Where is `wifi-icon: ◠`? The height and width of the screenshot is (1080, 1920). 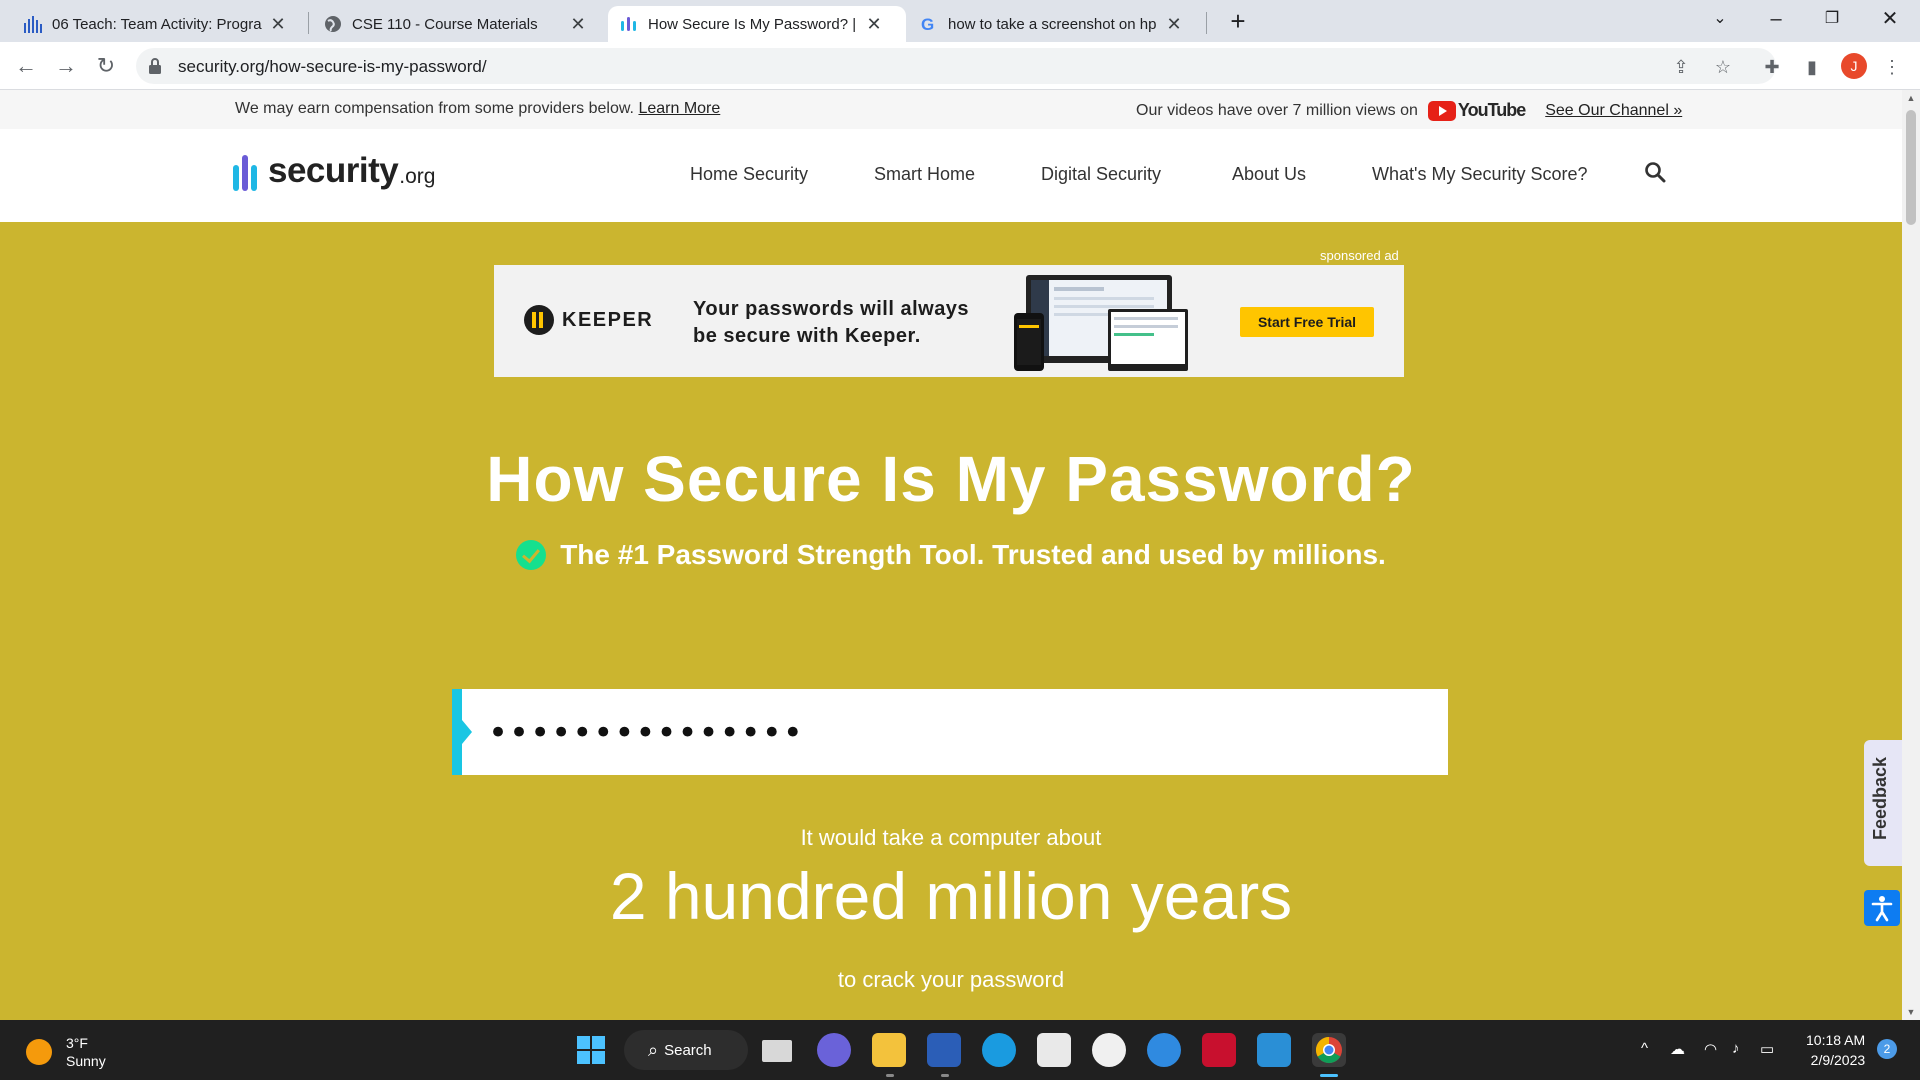
wifi-icon: ◠ is located at coordinates (1710, 1049).